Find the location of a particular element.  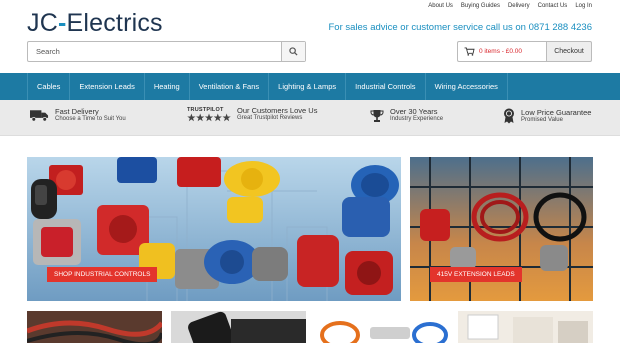

phone-number: 0871 288 4236 is located at coordinates (560, 27).